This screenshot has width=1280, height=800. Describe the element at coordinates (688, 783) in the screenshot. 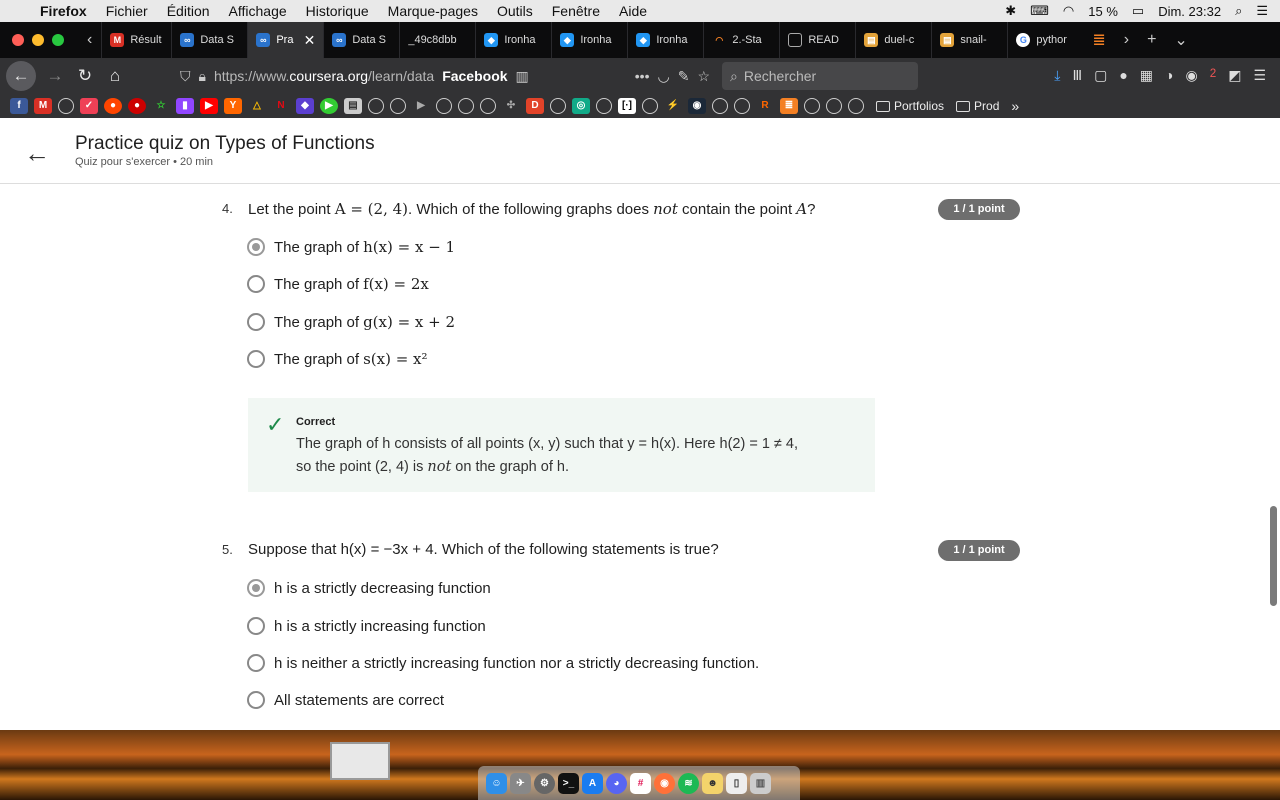

I see `spotify-icon: ≋` at that location.